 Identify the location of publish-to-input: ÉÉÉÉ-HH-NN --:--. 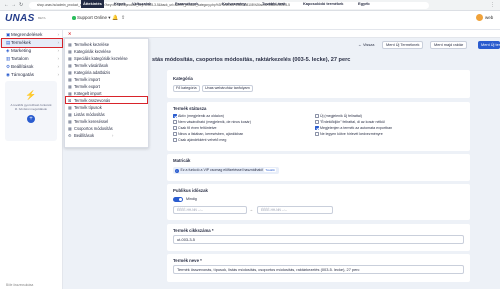
(295, 210).